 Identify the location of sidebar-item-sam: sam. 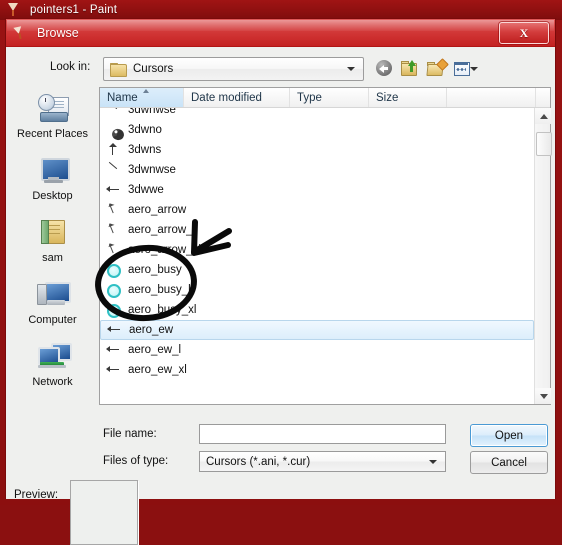
(52, 246).